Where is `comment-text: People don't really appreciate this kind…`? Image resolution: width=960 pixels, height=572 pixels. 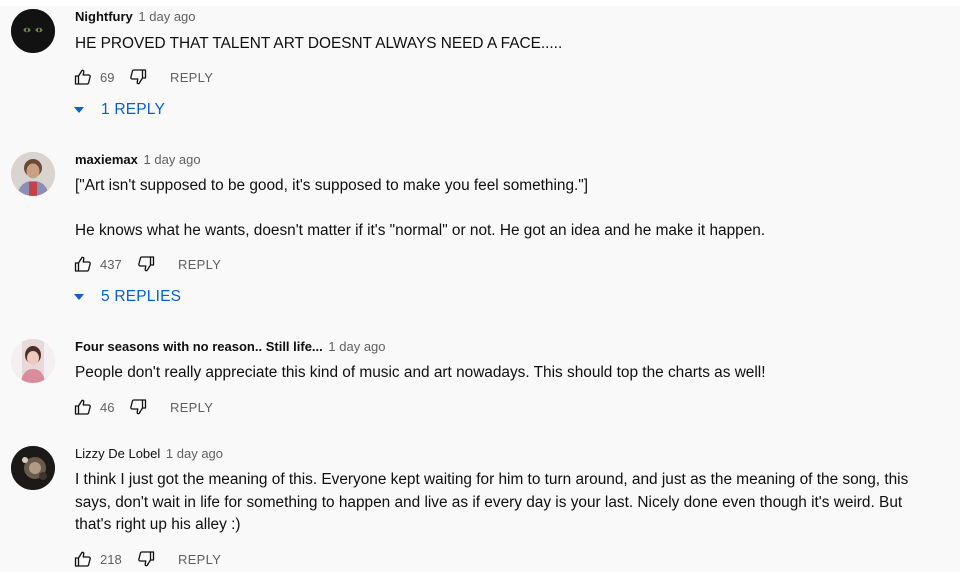
comment-text: People don't really appreciate this kind… is located at coordinates (505, 373).